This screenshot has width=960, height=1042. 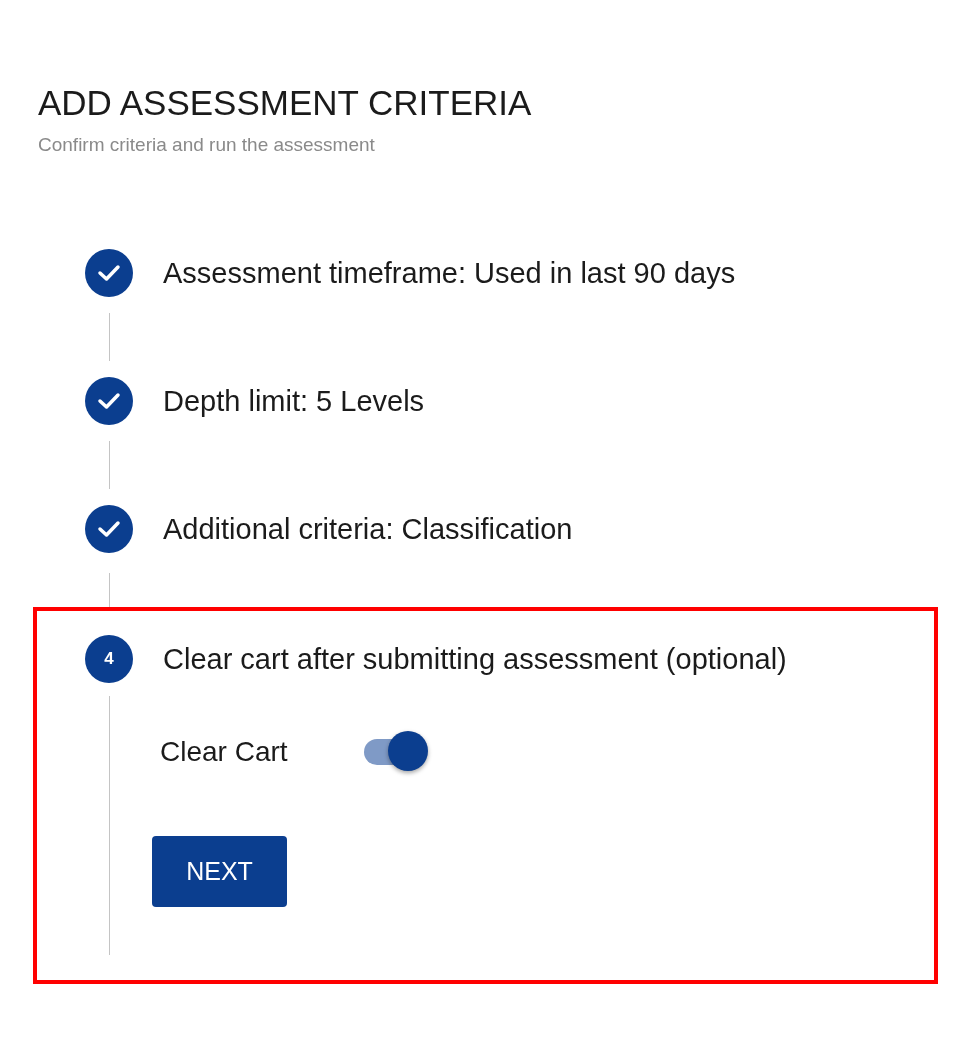 What do you see at coordinates (449, 273) in the screenshot?
I see `step-label: Assessment timeframe: Used in last 90 days` at bounding box center [449, 273].